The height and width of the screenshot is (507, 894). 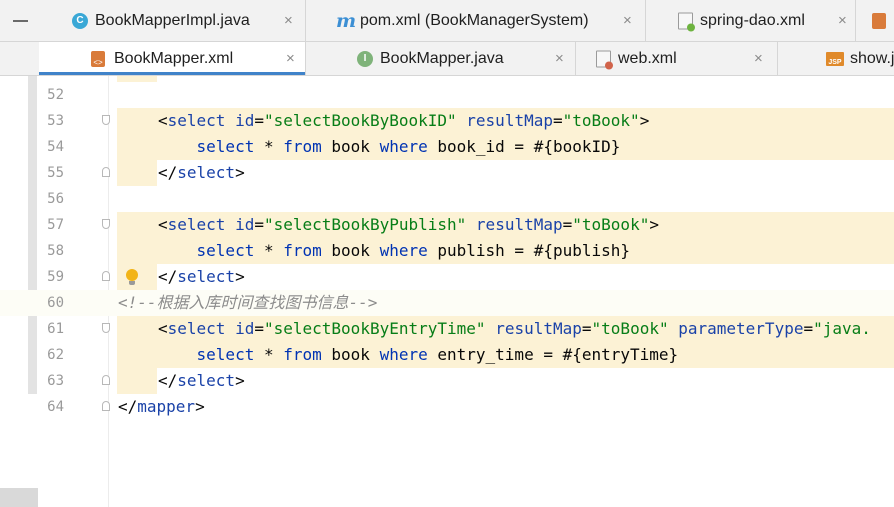 What do you see at coordinates (132, 277) in the screenshot?
I see `lightbulb-icon` at bounding box center [132, 277].